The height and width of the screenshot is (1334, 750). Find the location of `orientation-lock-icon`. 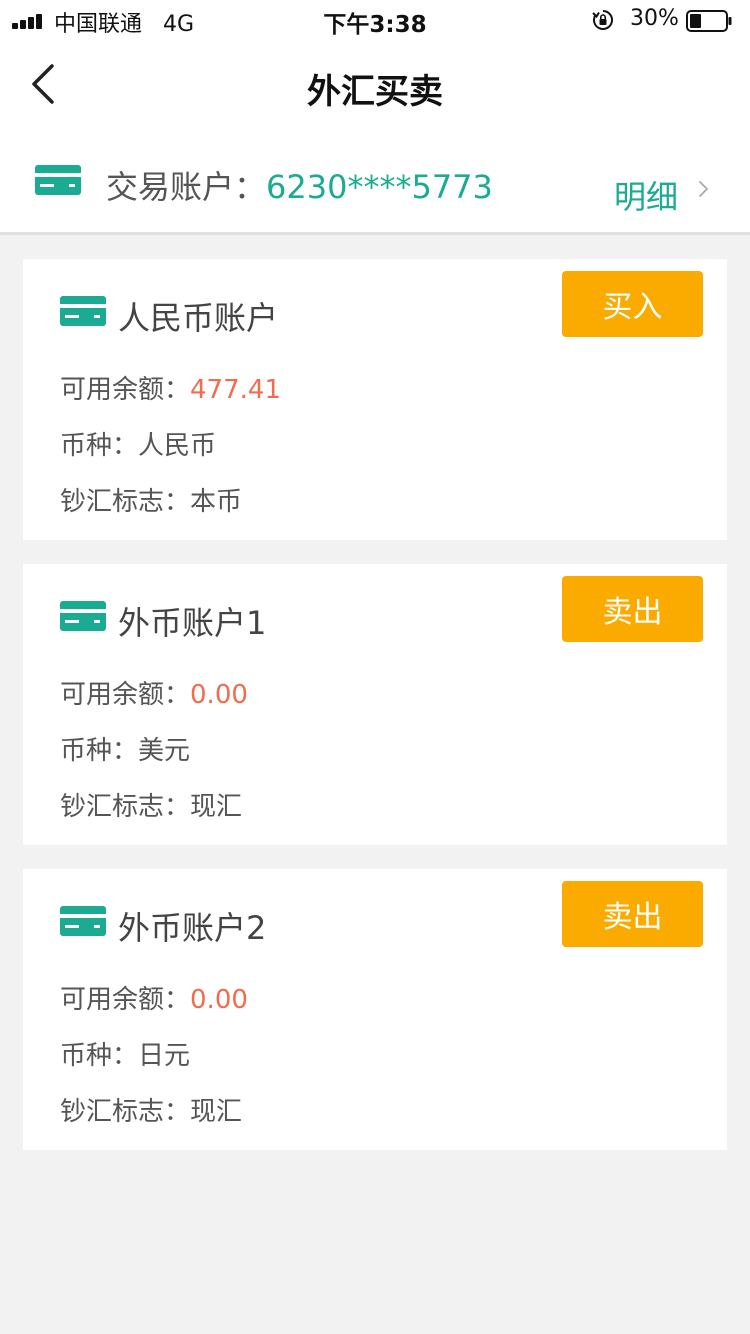

orientation-lock-icon is located at coordinates (602, 20).